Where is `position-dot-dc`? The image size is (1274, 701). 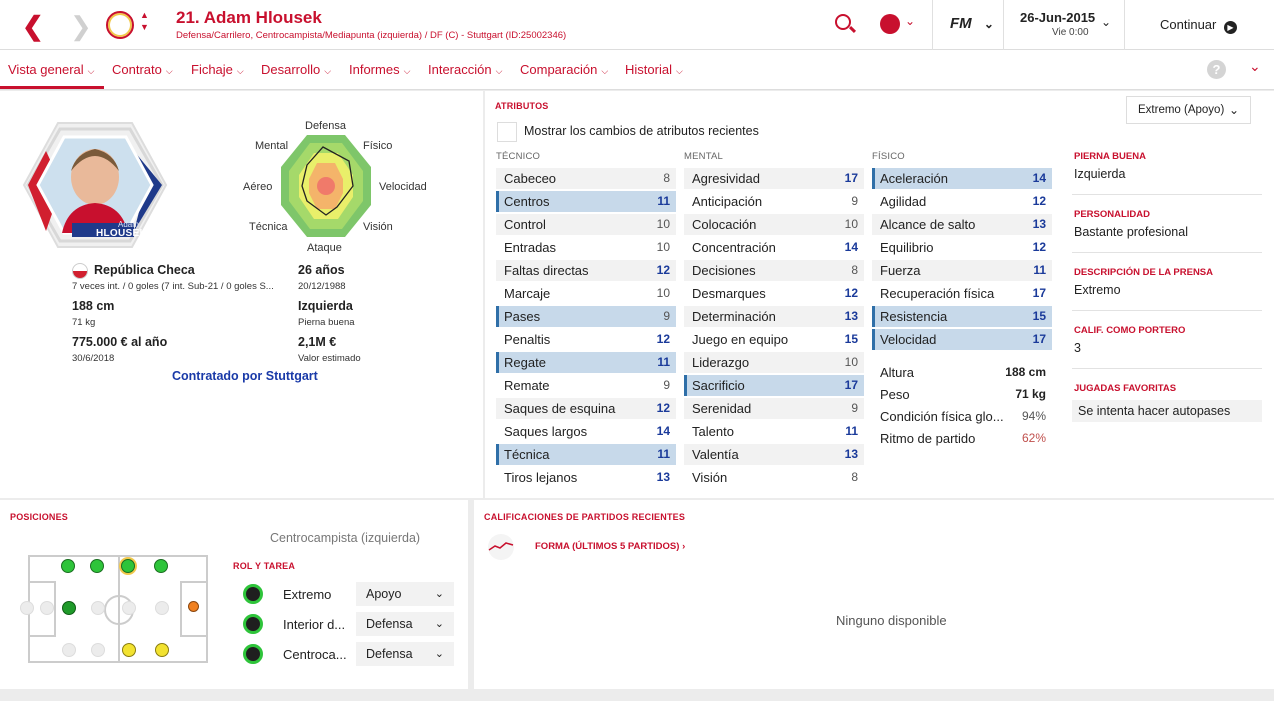 position-dot-dc is located at coordinates (193, 606).